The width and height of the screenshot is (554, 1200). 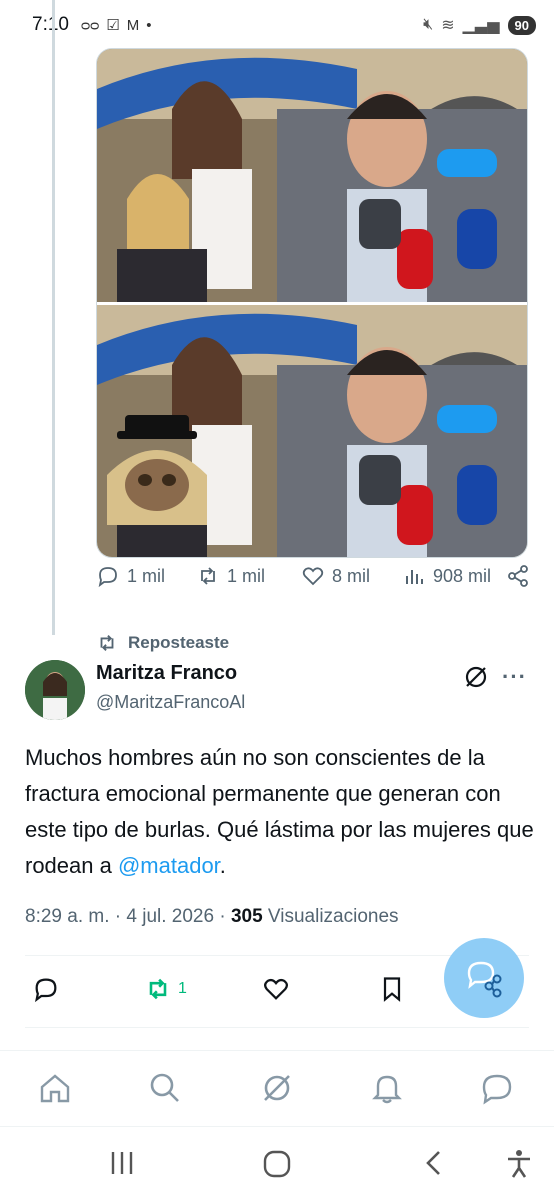 What do you see at coordinates (497, 1088) in the screenshot?
I see `messages-icon` at bounding box center [497, 1088].